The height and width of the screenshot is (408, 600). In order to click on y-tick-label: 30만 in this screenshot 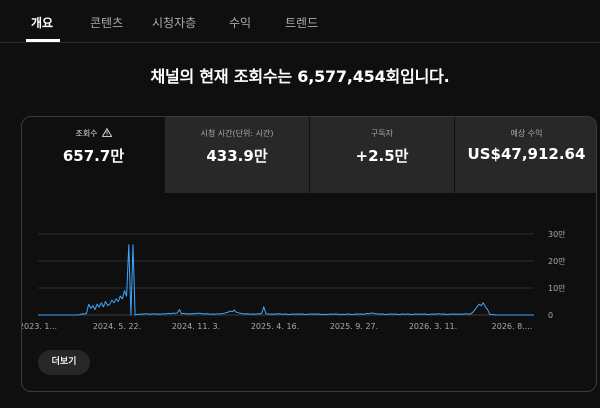, I will do `click(557, 234)`.